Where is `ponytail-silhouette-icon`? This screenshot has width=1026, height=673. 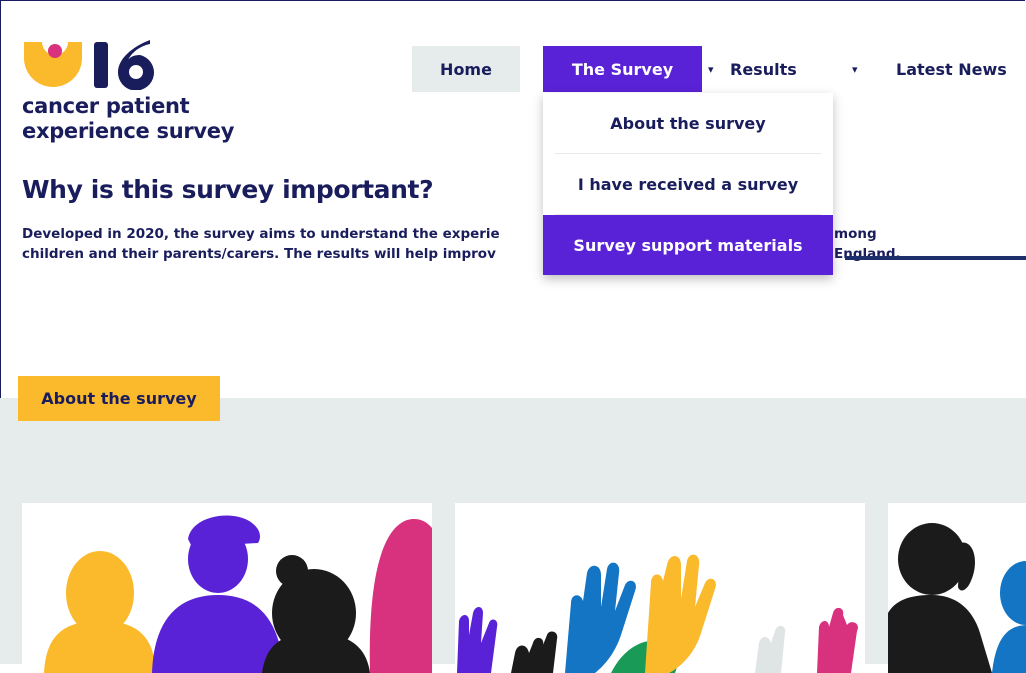
ponytail-silhouette-icon is located at coordinates (957, 598).